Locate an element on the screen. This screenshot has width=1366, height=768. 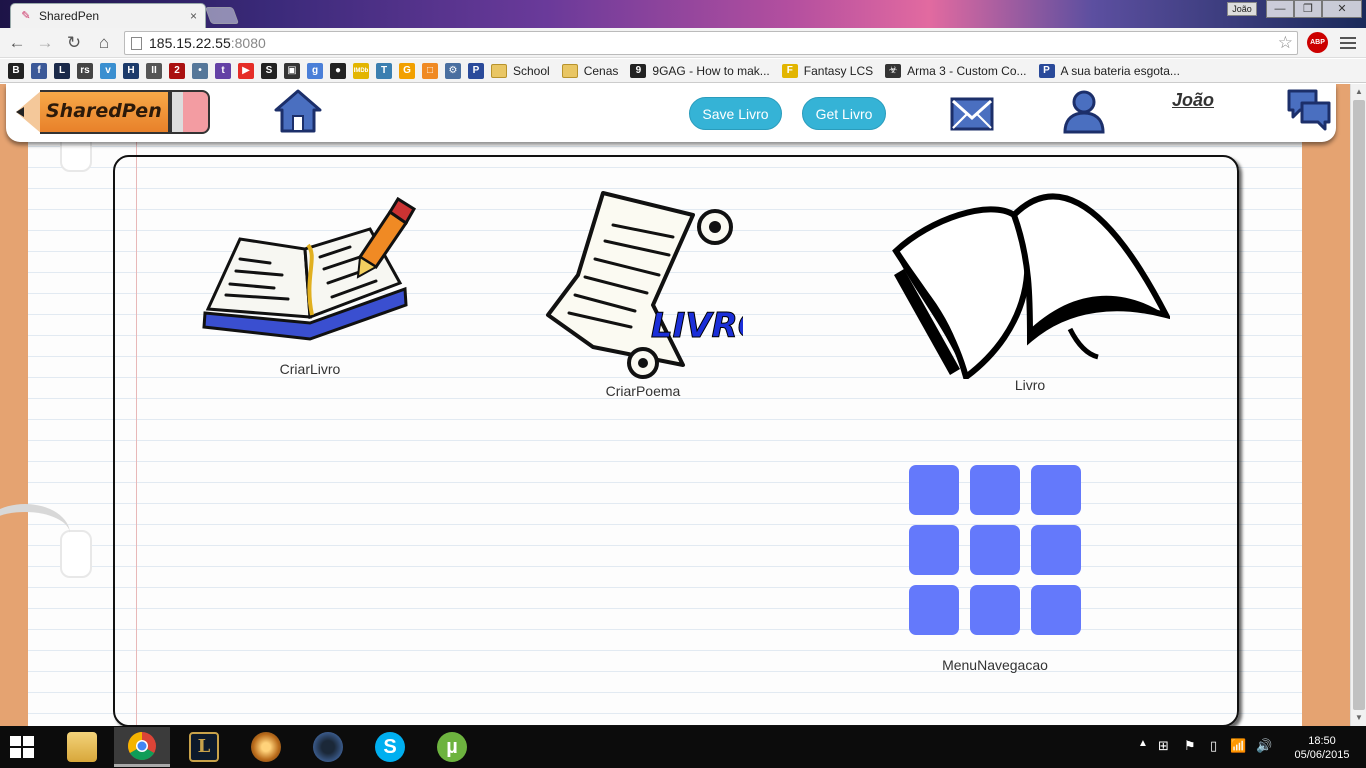
criar-livro-tile: CriarLivro is located at coordinates (315, 282).